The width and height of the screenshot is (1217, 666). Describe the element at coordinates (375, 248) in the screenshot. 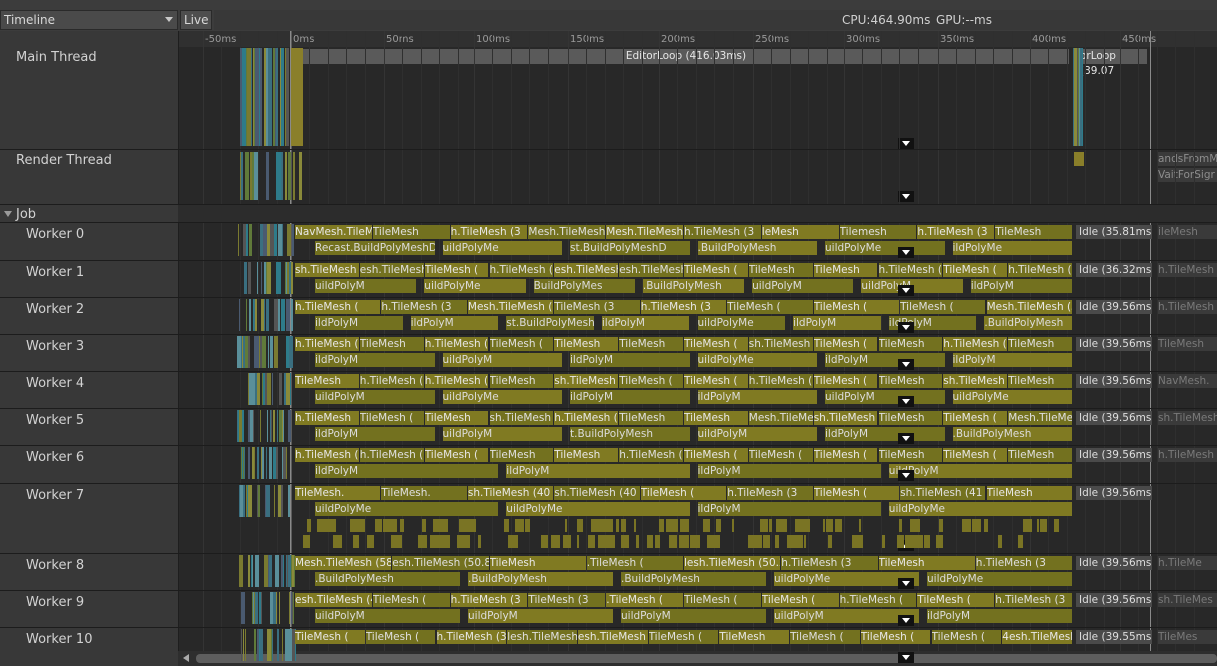

I see `job-sub-sample: Recast.BuildPolyMeshDetail` at that location.